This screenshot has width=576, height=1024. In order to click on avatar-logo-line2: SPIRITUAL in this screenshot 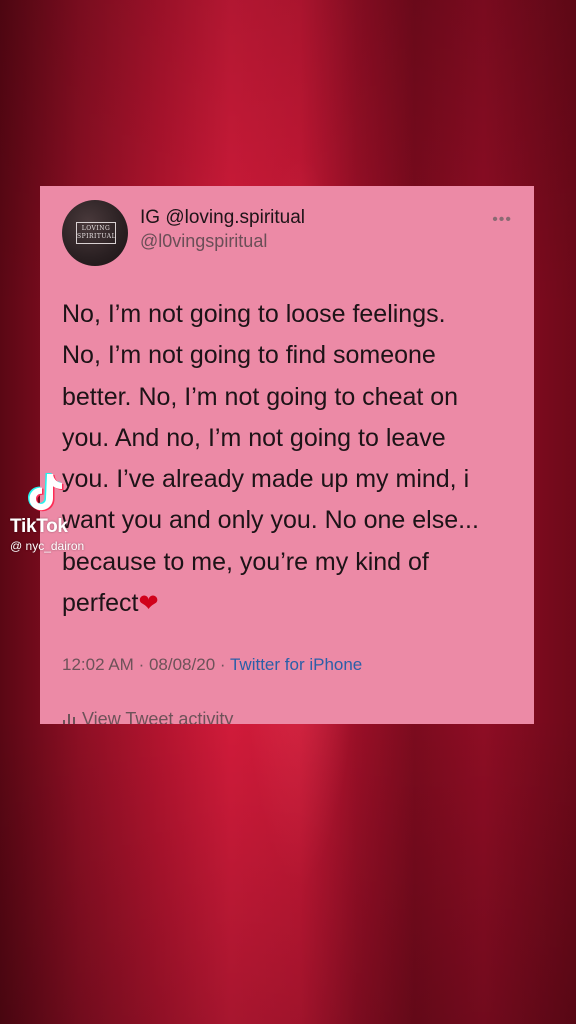, I will do `click(97, 236)`.